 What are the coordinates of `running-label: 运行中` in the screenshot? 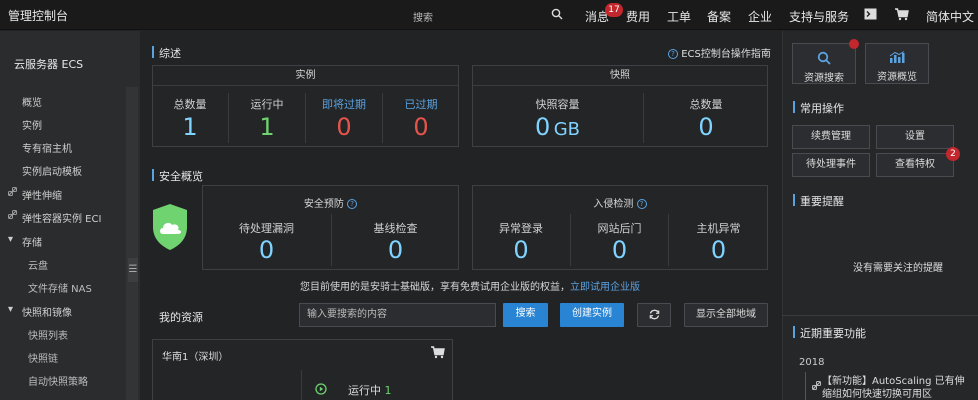 It's located at (364, 390).